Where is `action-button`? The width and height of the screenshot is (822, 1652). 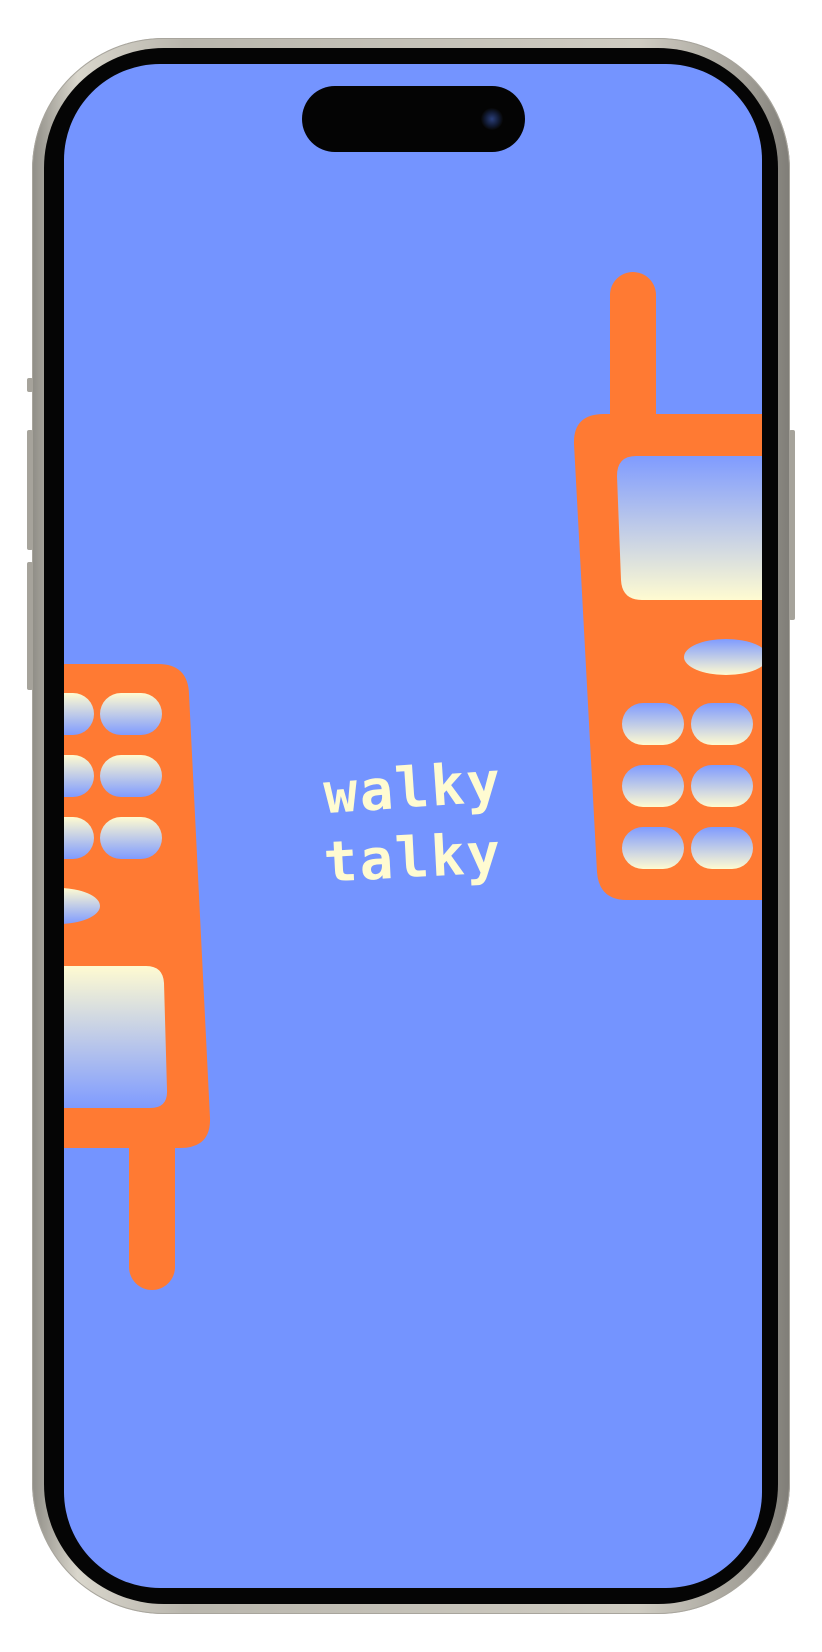
action-button is located at coordinates (30, 385).